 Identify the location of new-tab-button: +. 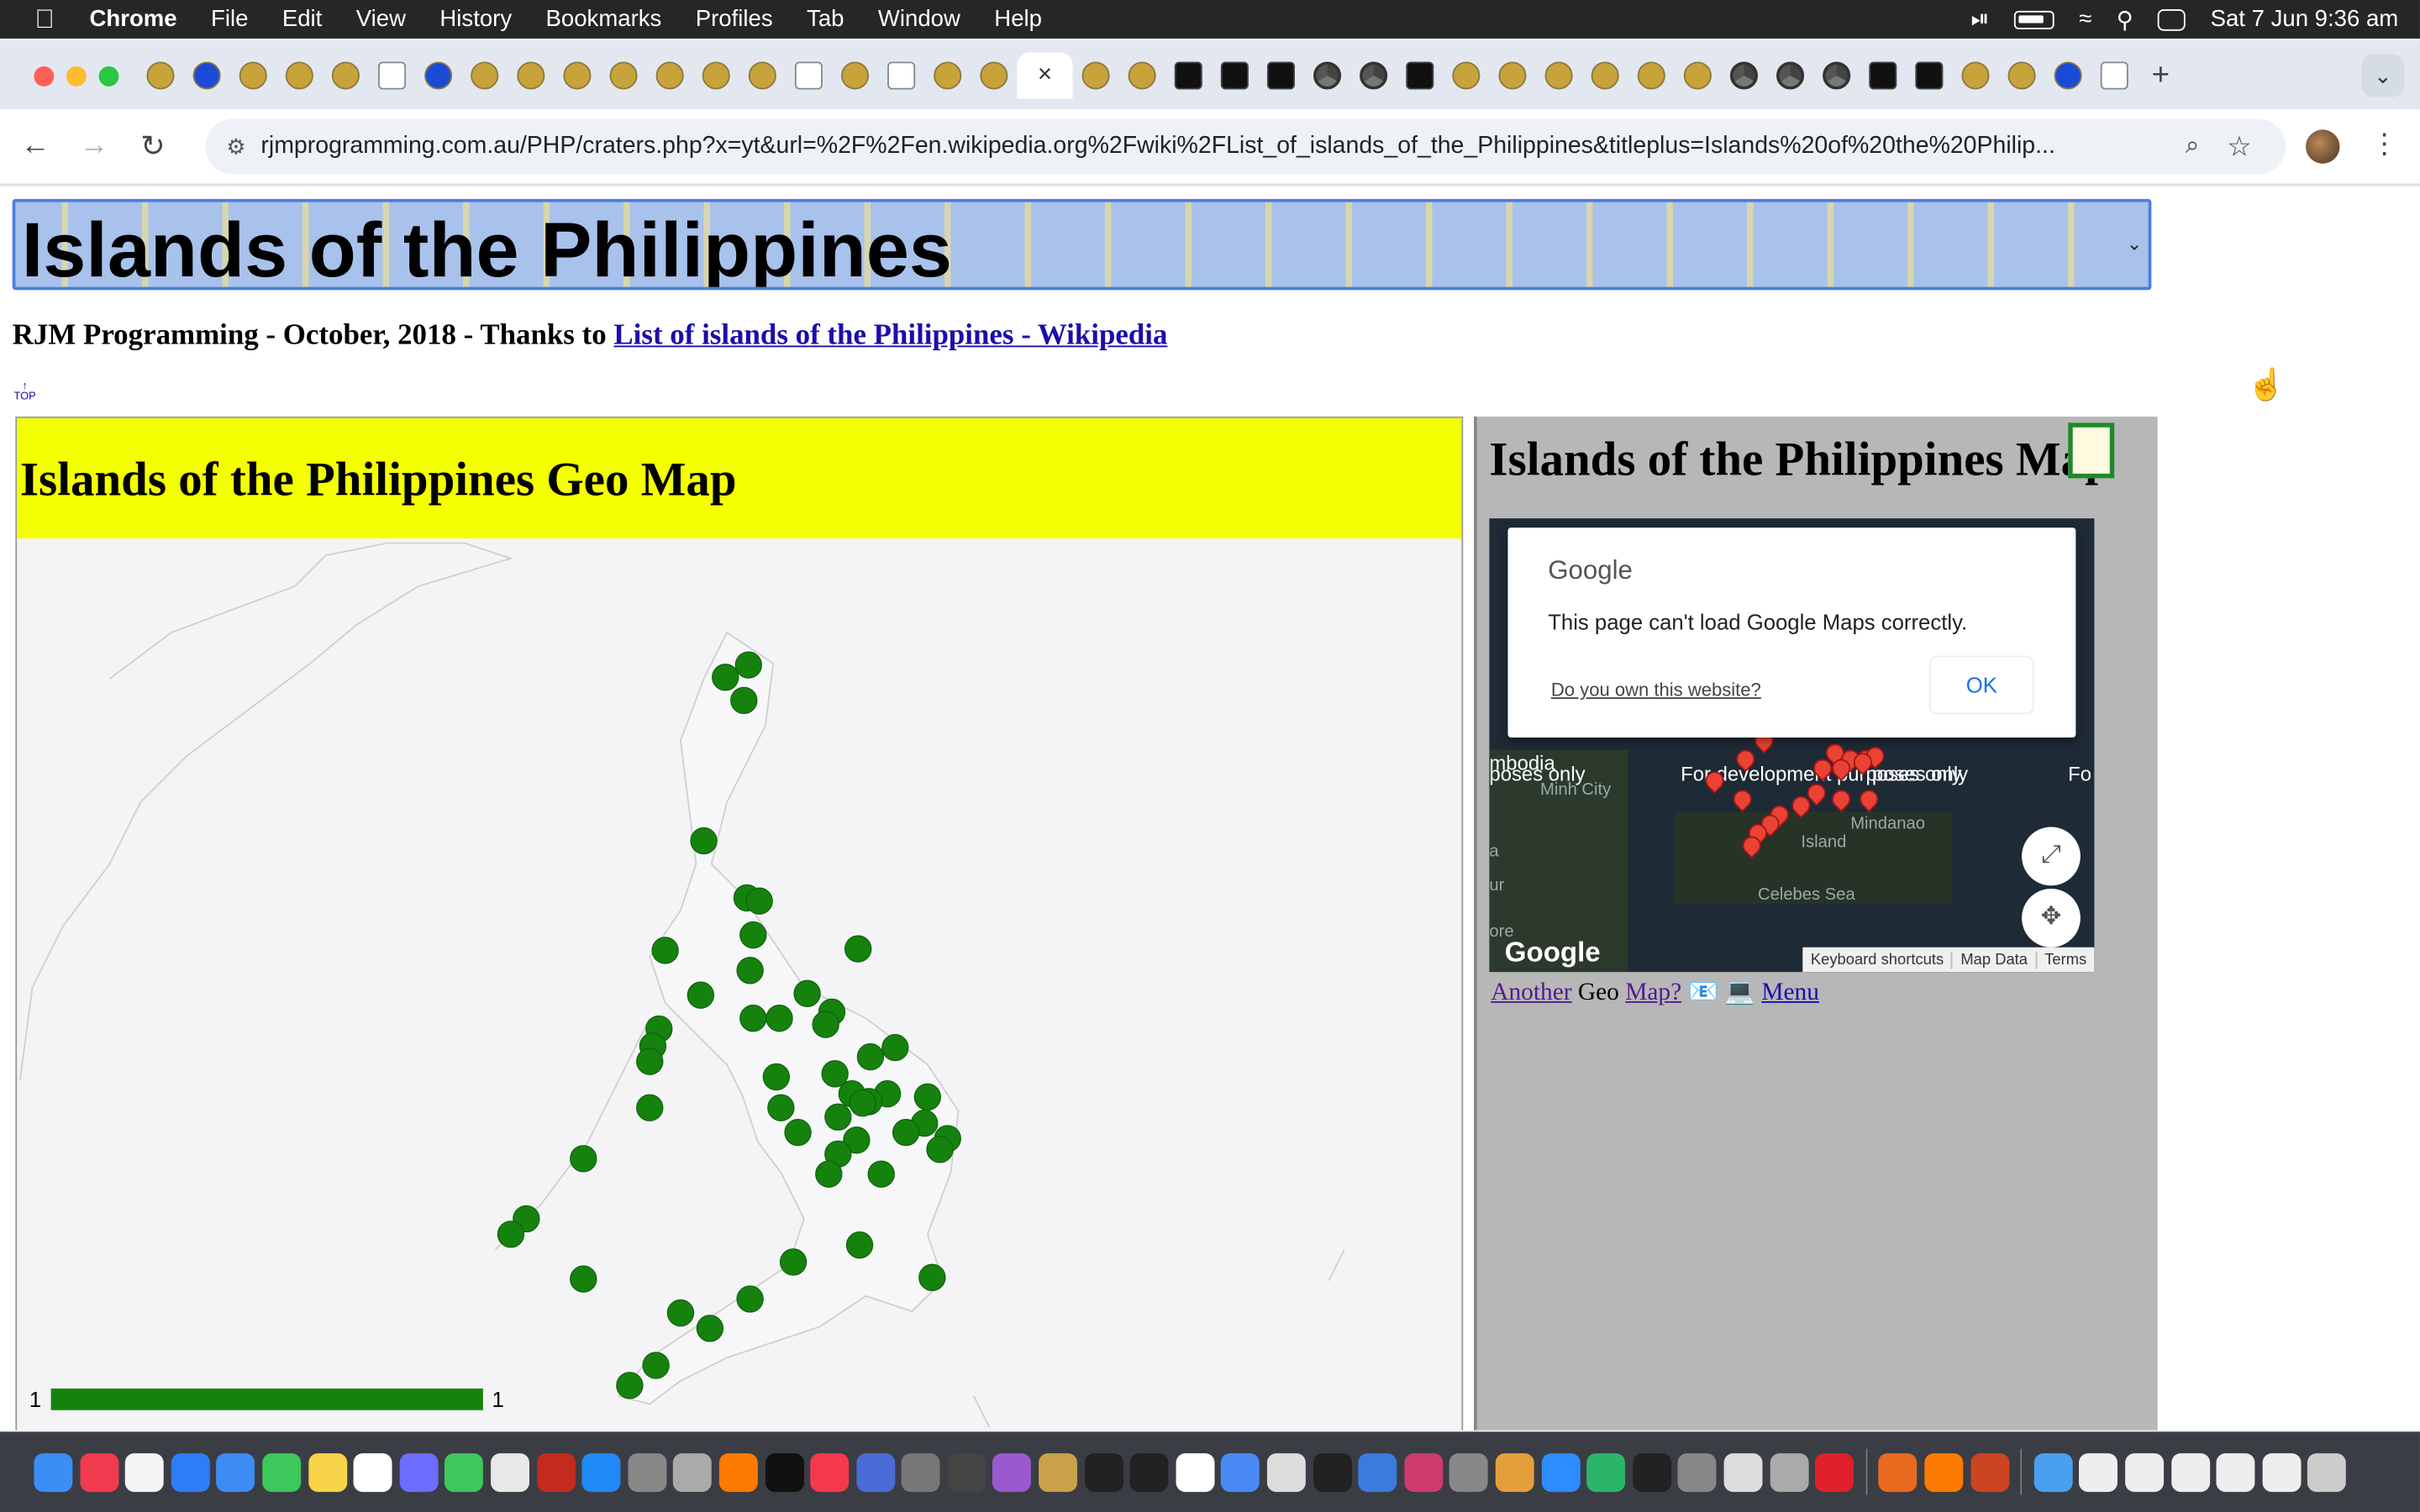
(2161, 75).